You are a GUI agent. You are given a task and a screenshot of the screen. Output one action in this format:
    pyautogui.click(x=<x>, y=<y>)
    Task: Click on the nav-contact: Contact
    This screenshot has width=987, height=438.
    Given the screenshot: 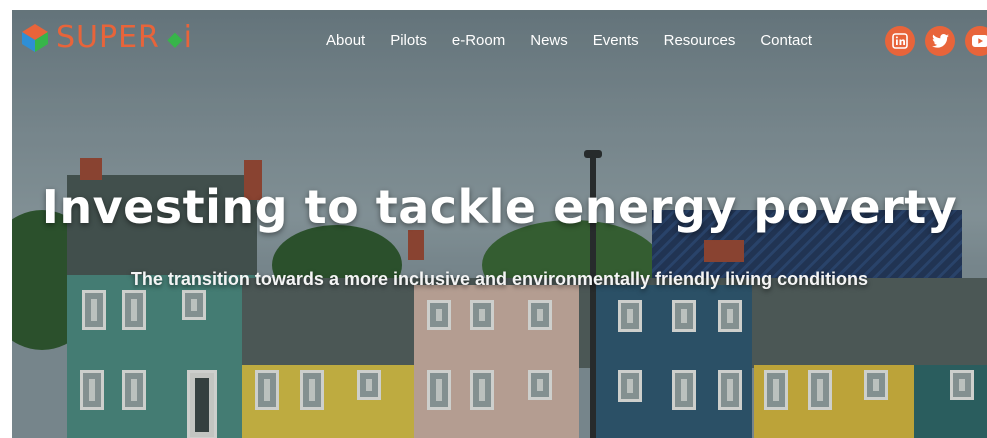 What is the action you would take?
    pyautogui.click(x=786, y=40)
    